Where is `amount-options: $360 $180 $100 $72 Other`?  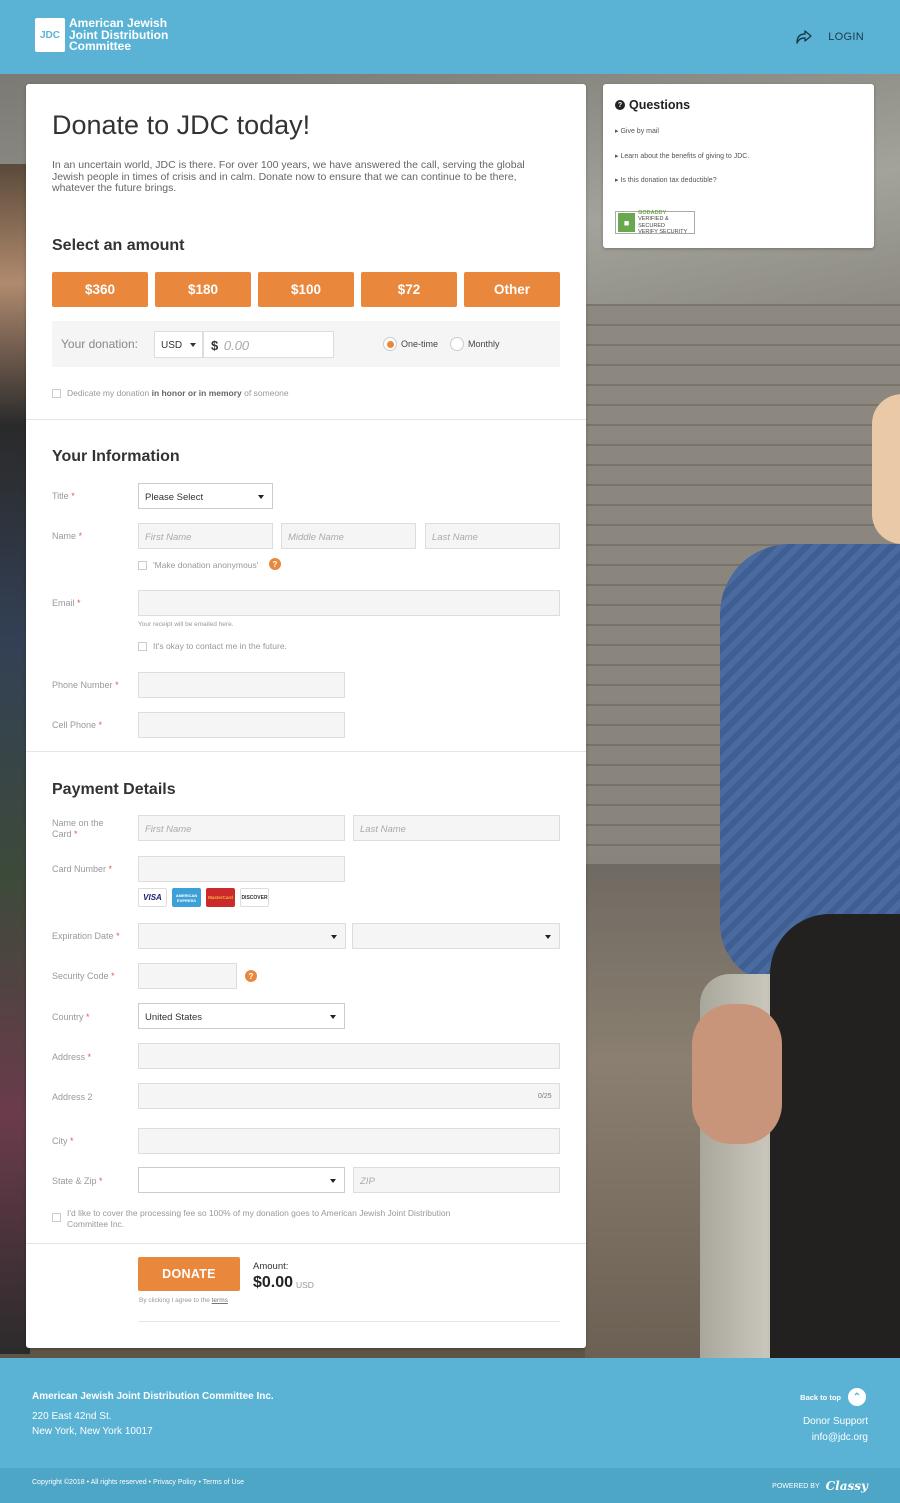 amount-options: $360 $180 $100 $72 Other is located at coordinates (306, 289).